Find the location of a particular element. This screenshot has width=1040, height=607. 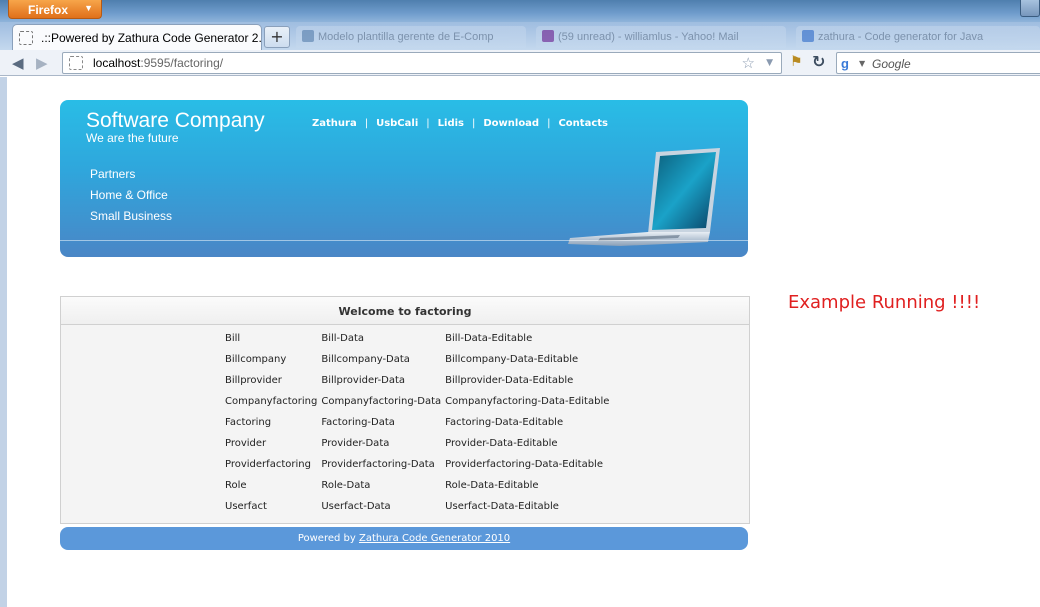

site-identity-icon is located at coordinates (76, 63).